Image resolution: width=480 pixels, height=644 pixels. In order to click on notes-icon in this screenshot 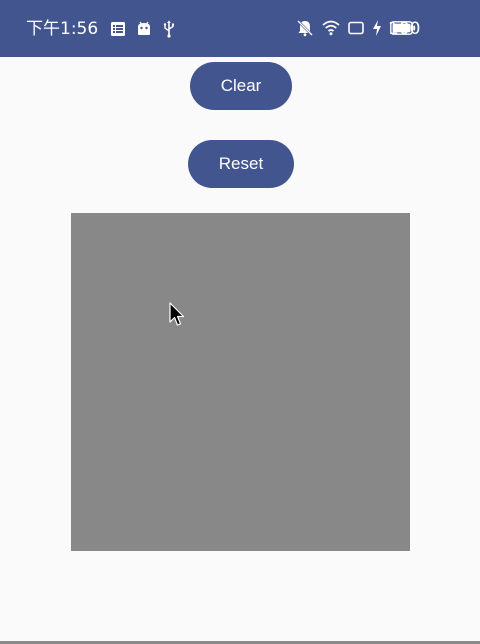, I will do `click(118, 29)`.